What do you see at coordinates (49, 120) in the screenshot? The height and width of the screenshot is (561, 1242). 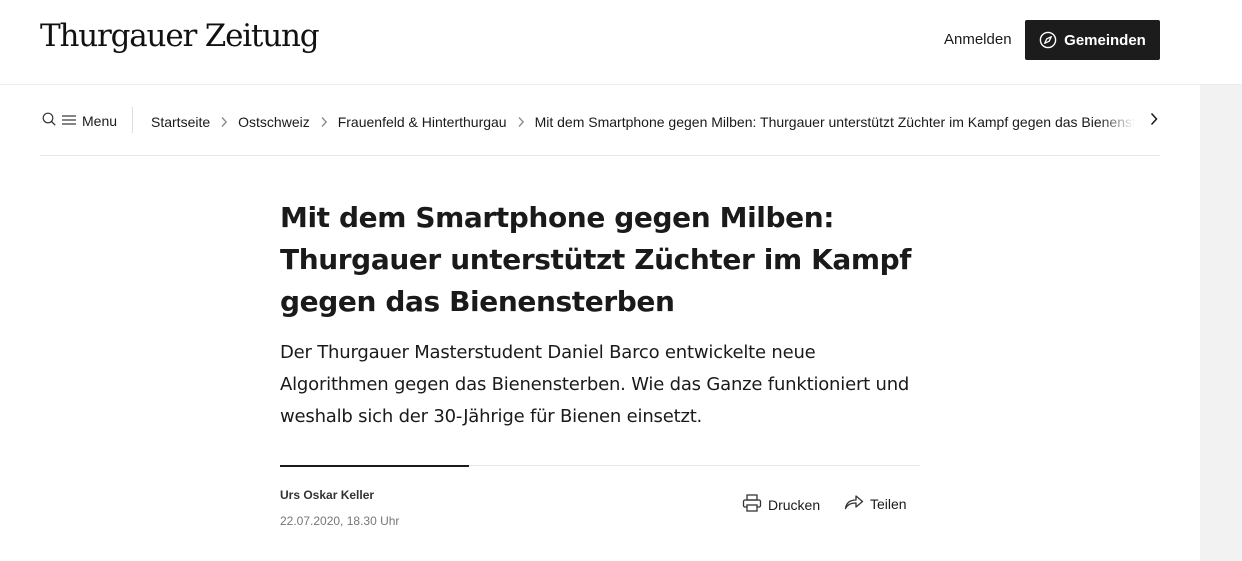 I see `search-icon` at bounding box center [49, 120].